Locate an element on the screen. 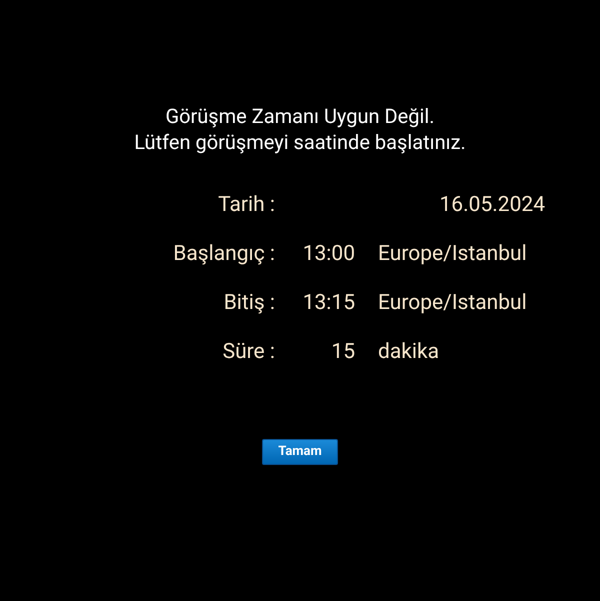 This screenshot has height=601, width=600. ok-button: Tamam is located at coordinates (300, 452).